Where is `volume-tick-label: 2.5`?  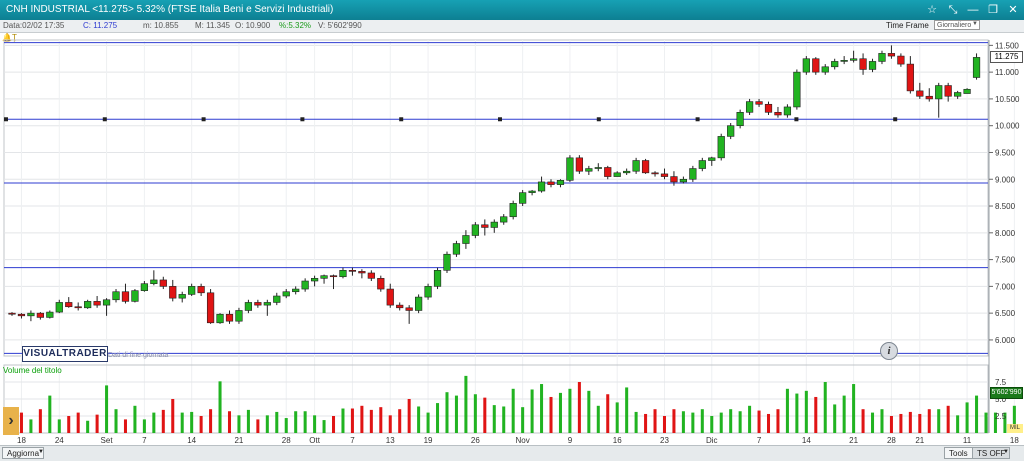
volume-tick-label: 2.5 is located at coordinates (1001, 416).